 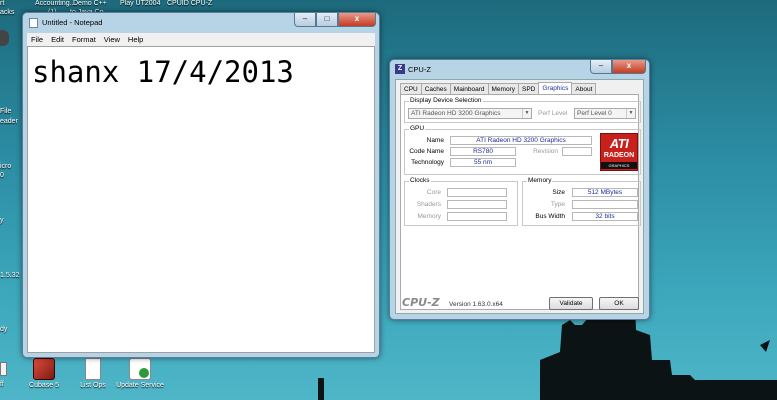 I want to click on desktop-label-icro: icro, so click(x=5, y=167).